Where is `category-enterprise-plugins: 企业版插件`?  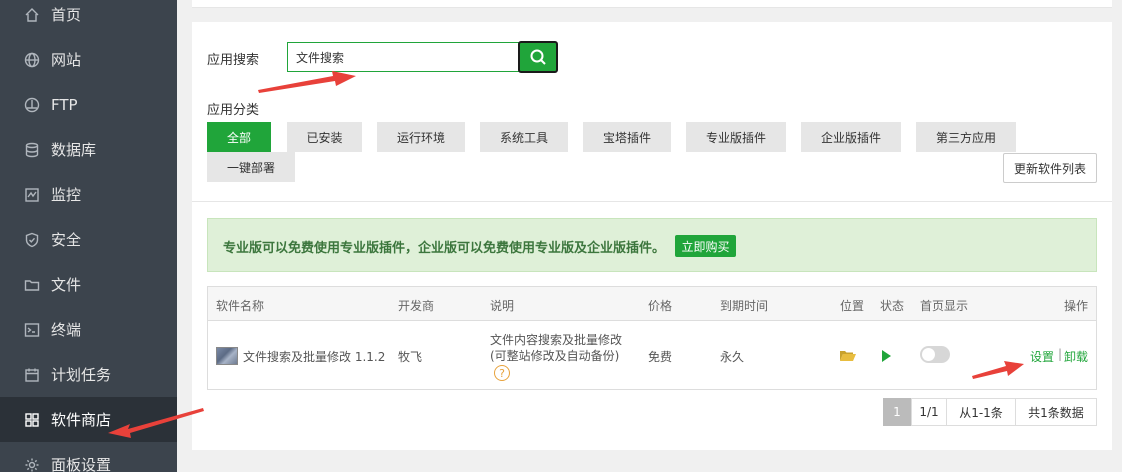 category-enterprise-plugins: 企业版插件 is located at coordinates (851, 137).